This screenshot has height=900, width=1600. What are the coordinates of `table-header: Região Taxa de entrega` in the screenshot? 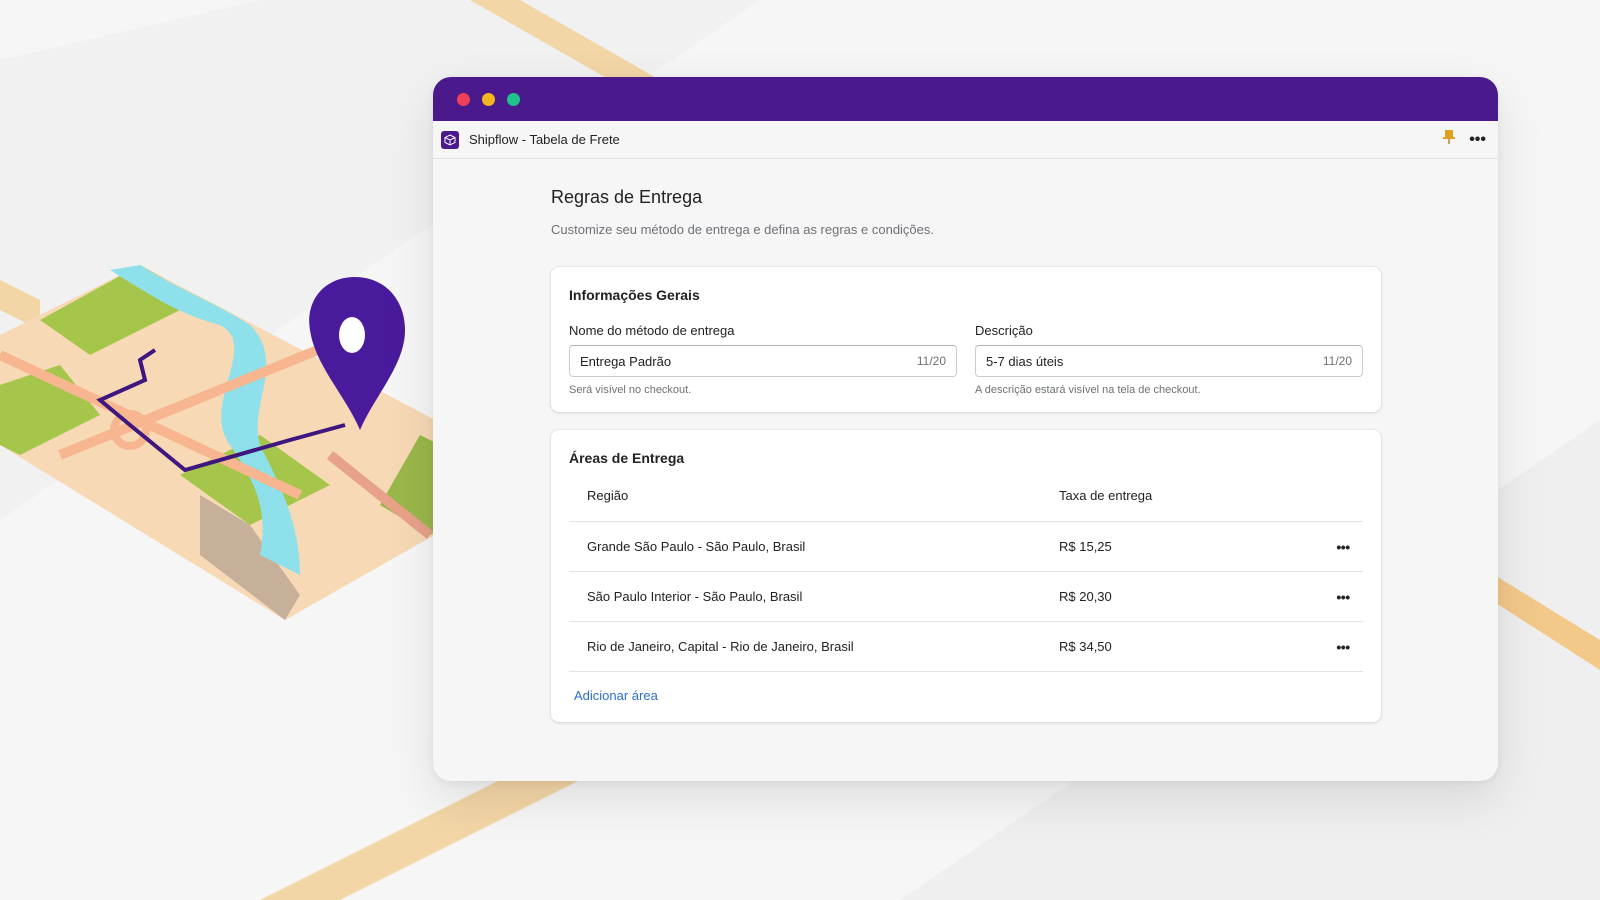 It's located at (966, 496).